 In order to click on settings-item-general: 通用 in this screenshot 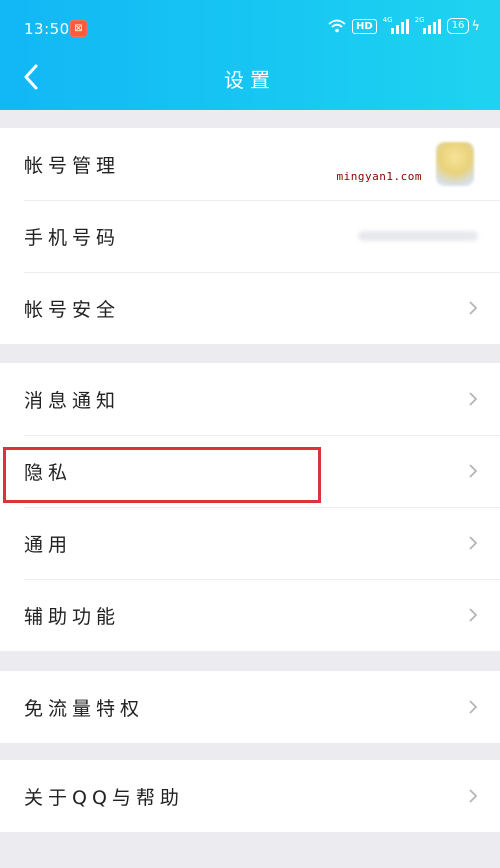, I will do `click(250, 543)`.